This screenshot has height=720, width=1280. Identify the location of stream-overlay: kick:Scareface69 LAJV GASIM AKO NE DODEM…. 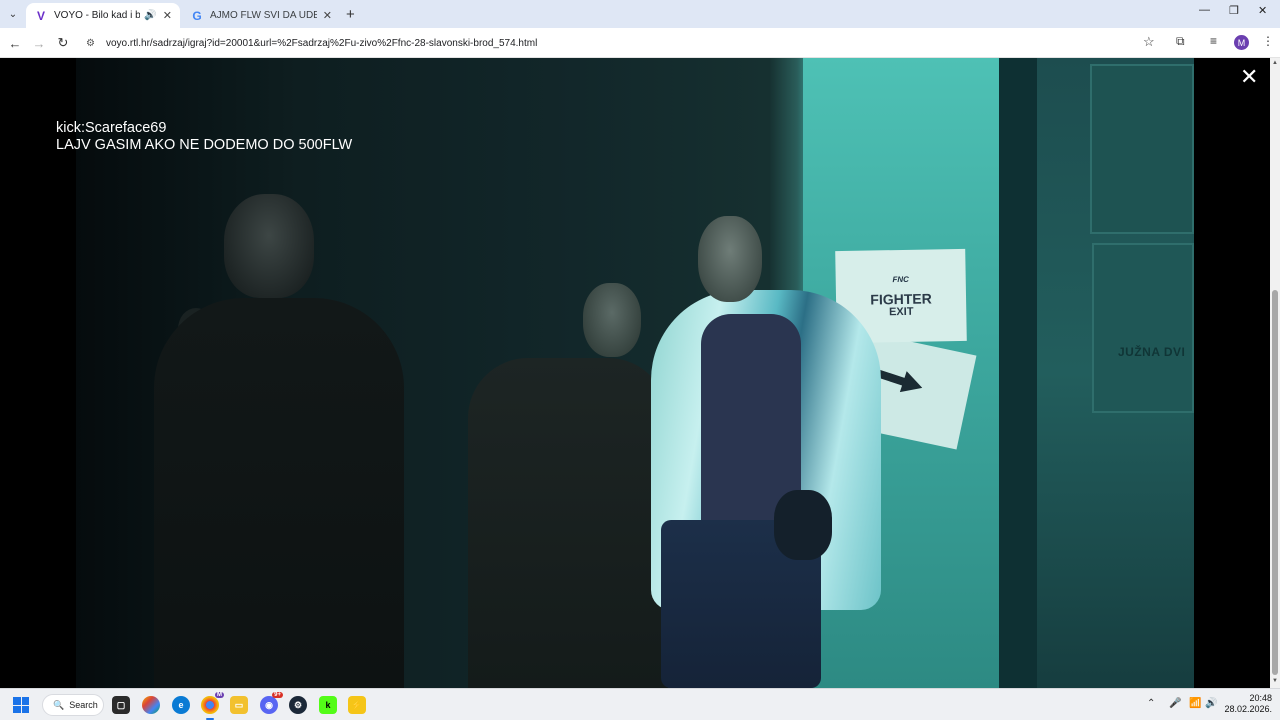
(204, 137).